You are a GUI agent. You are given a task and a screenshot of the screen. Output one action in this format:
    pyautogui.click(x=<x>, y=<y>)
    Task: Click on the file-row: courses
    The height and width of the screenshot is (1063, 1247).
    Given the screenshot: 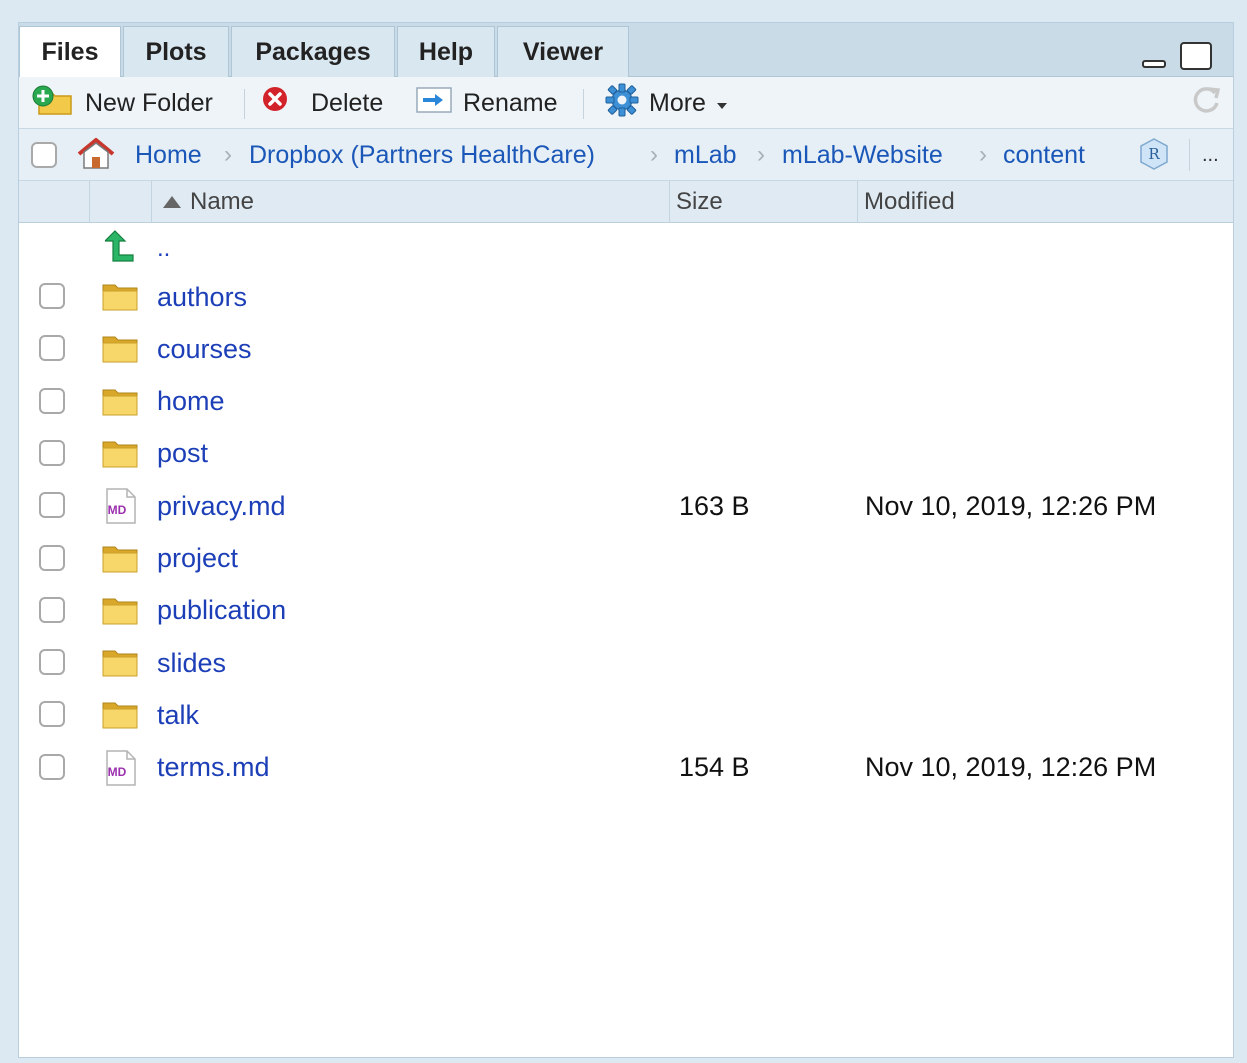 What is the action you would take?
    pyautogui.click(x=626, y=349)
    